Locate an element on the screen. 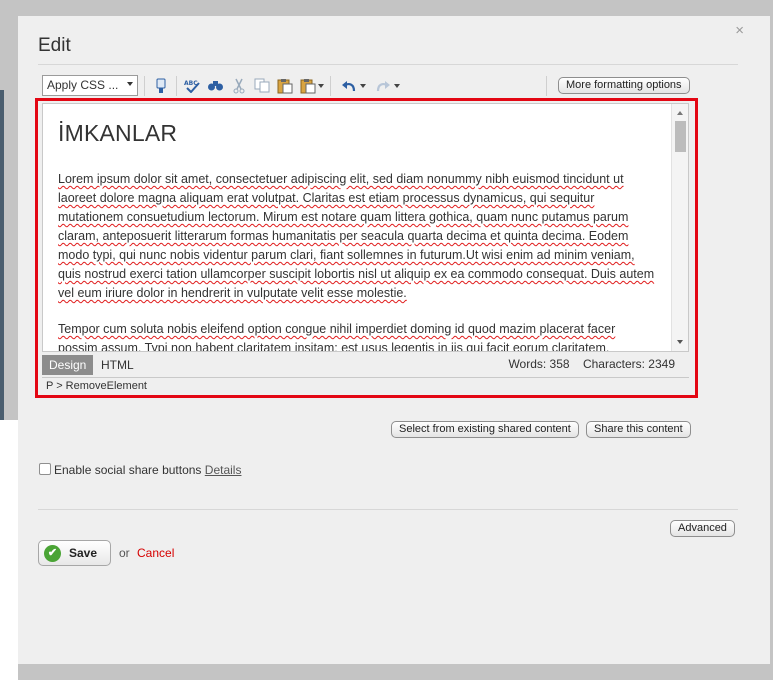 The image size is (773, 680). cancel-link: Cancel is located at coordinates (155, 553).